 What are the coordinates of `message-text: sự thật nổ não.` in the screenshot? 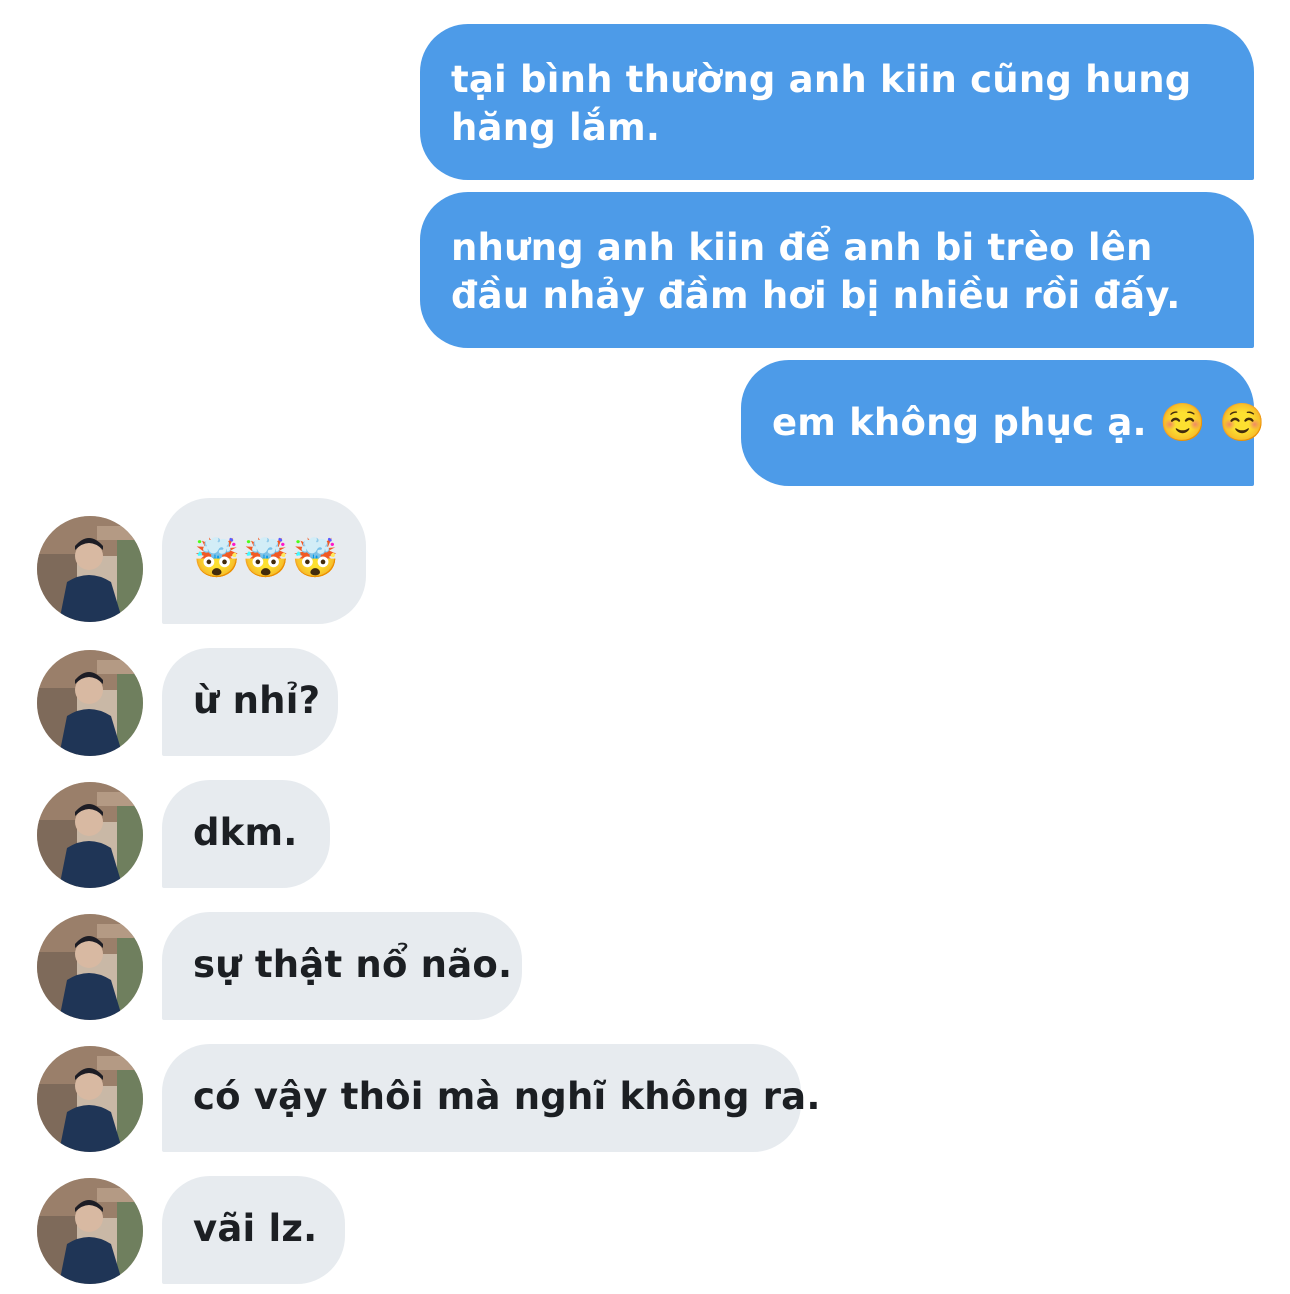 It's located at (353, 964).